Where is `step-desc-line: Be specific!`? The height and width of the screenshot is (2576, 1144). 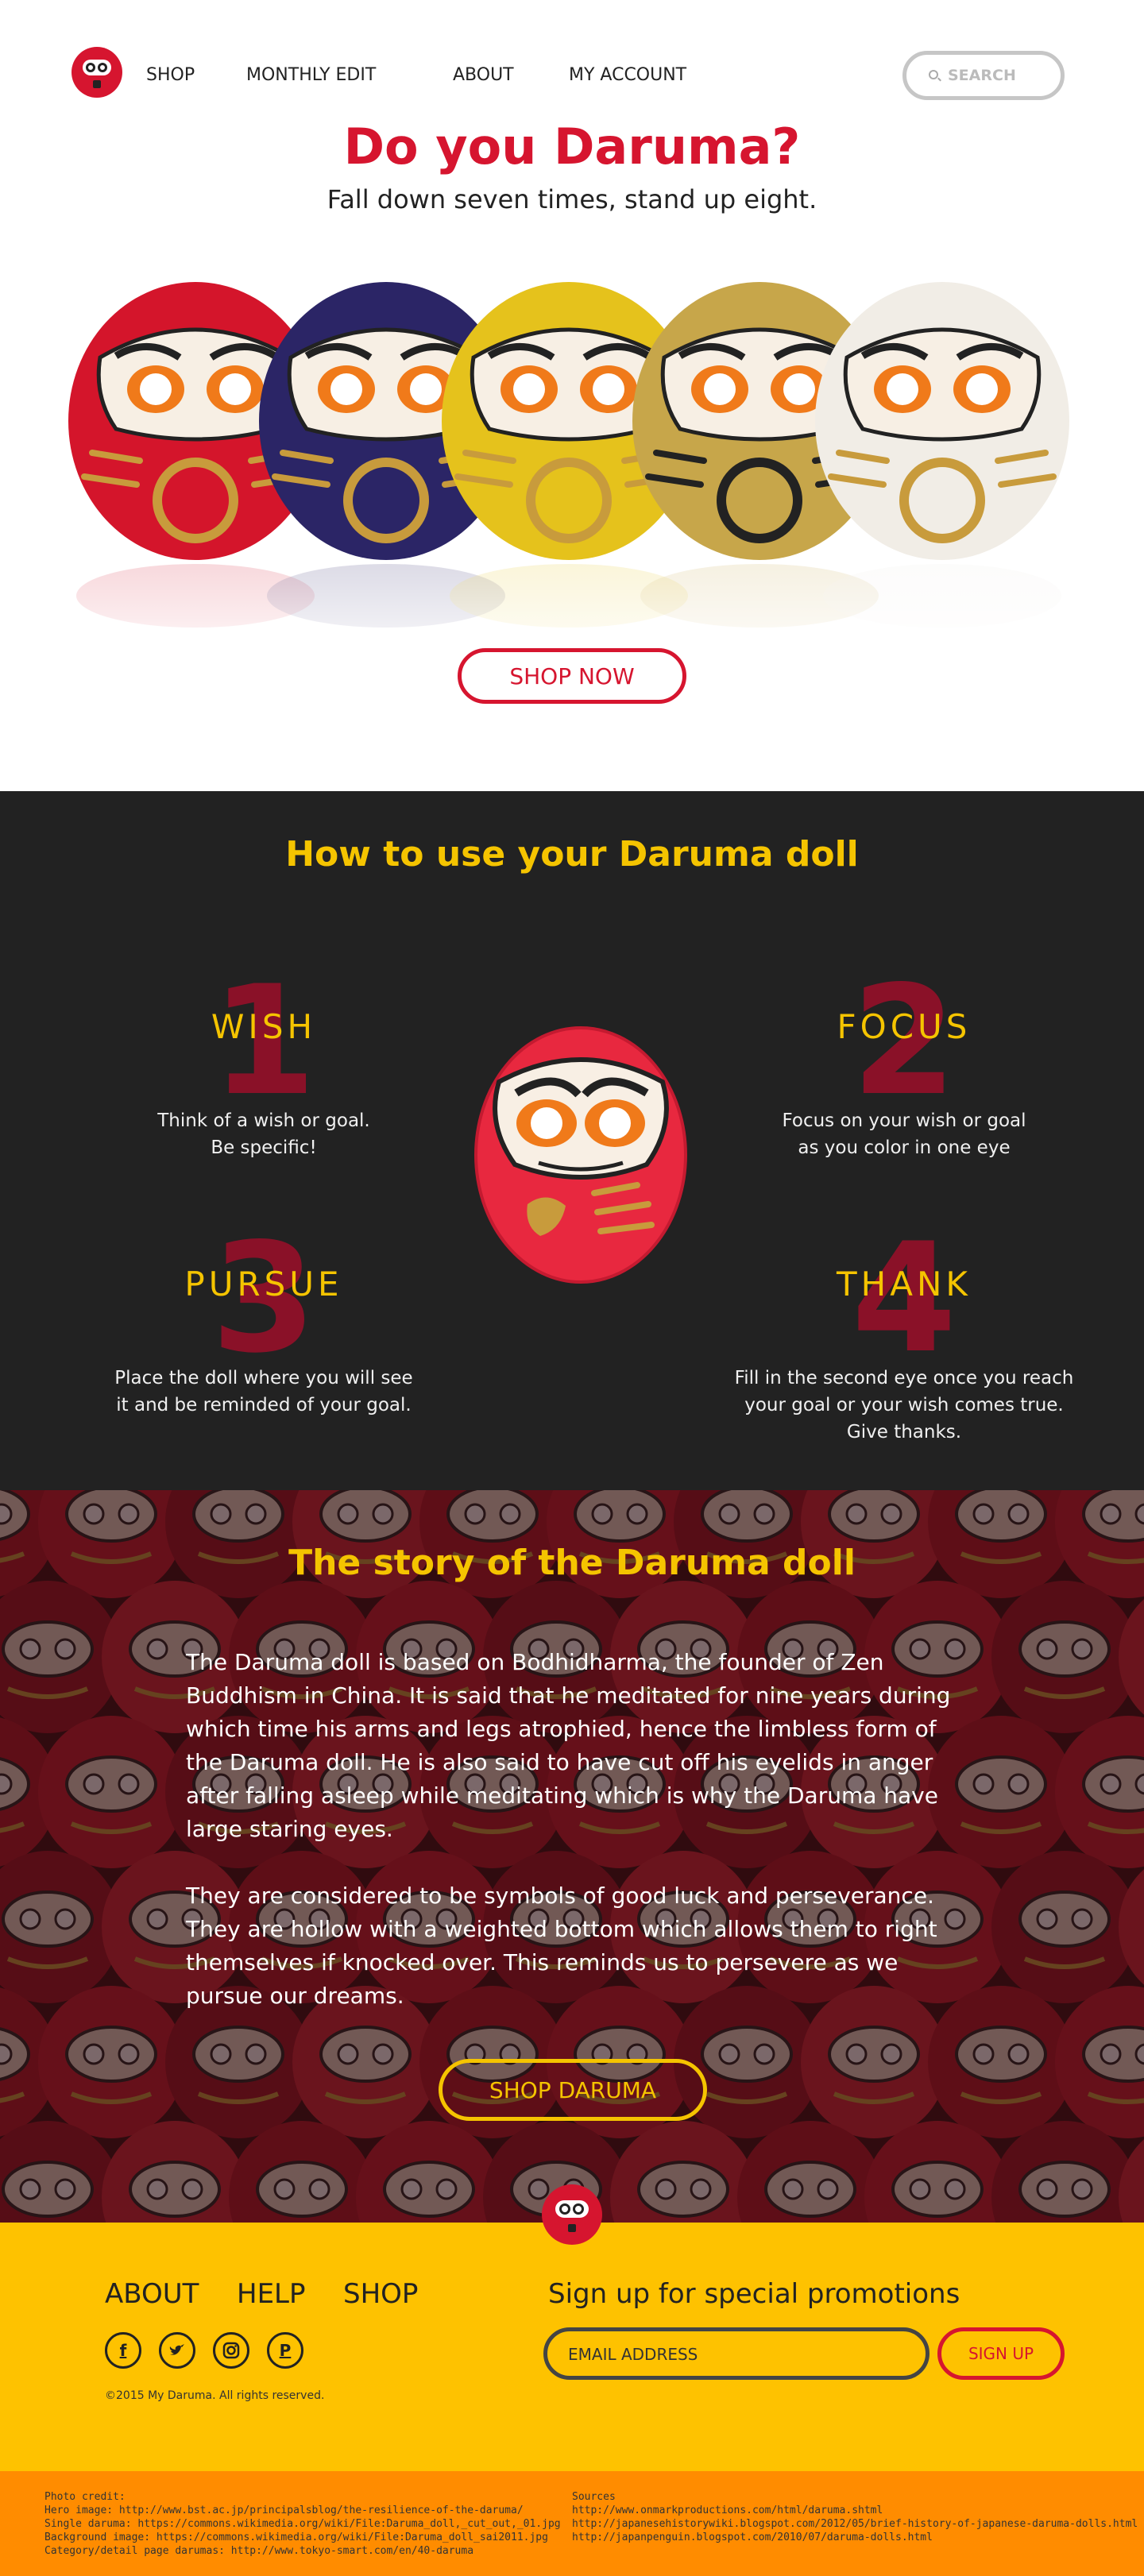
step-desc-line: Be specific! is located at coordinates (264, 1147).